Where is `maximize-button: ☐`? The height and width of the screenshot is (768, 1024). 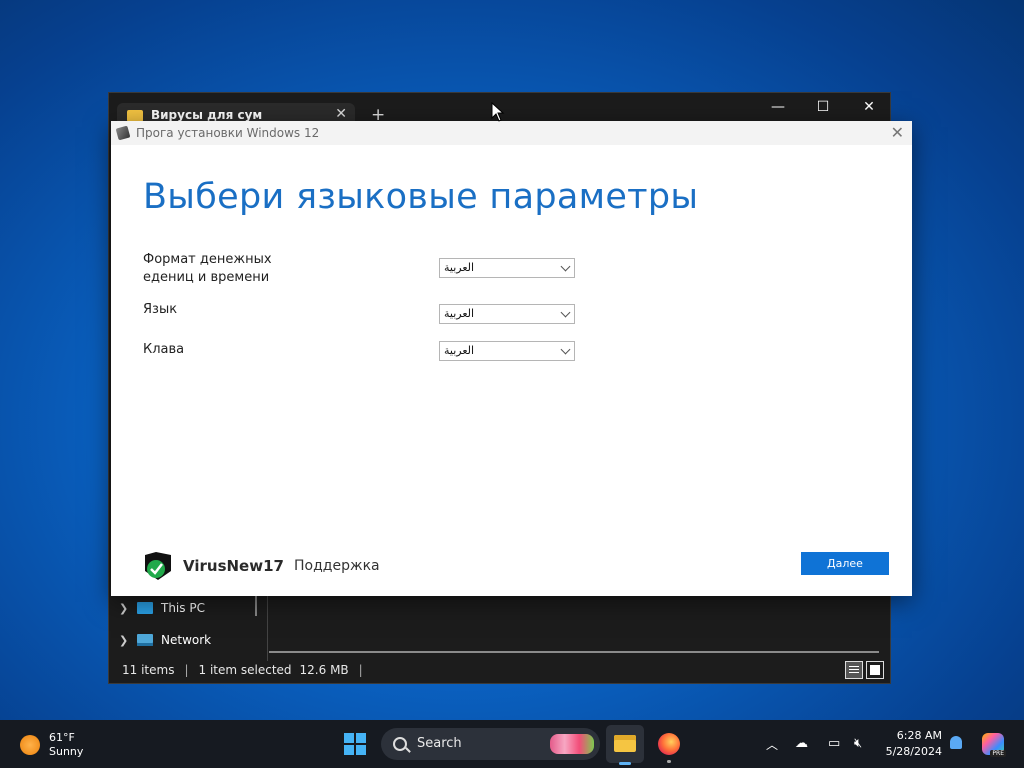 maximize-button: ☐ is located at coordinates (823, 107).